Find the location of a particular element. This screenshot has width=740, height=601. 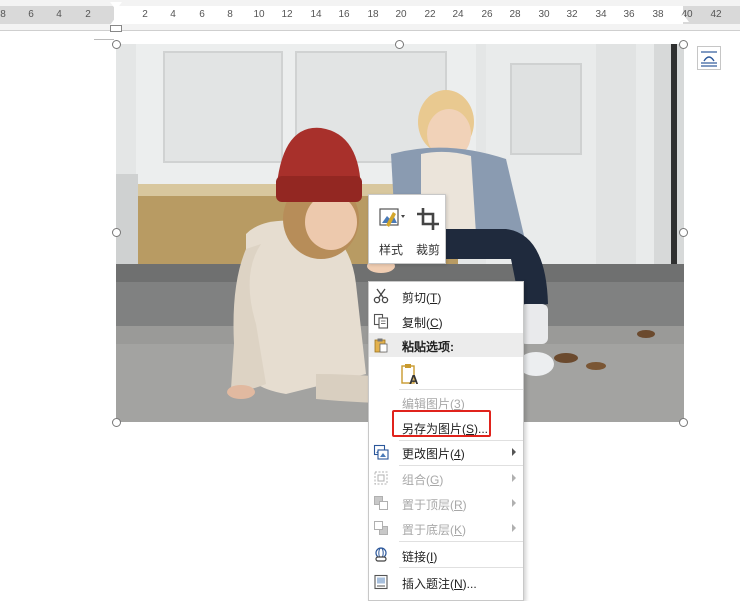

paste-options-label: 粘贴选项: is located at coordinates (428, 347).